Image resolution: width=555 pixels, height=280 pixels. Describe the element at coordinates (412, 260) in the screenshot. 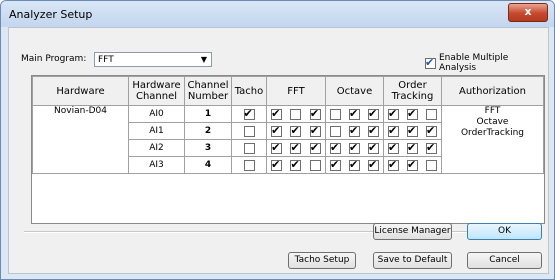

I see `save-to-default-button: Save to Default` at that location.